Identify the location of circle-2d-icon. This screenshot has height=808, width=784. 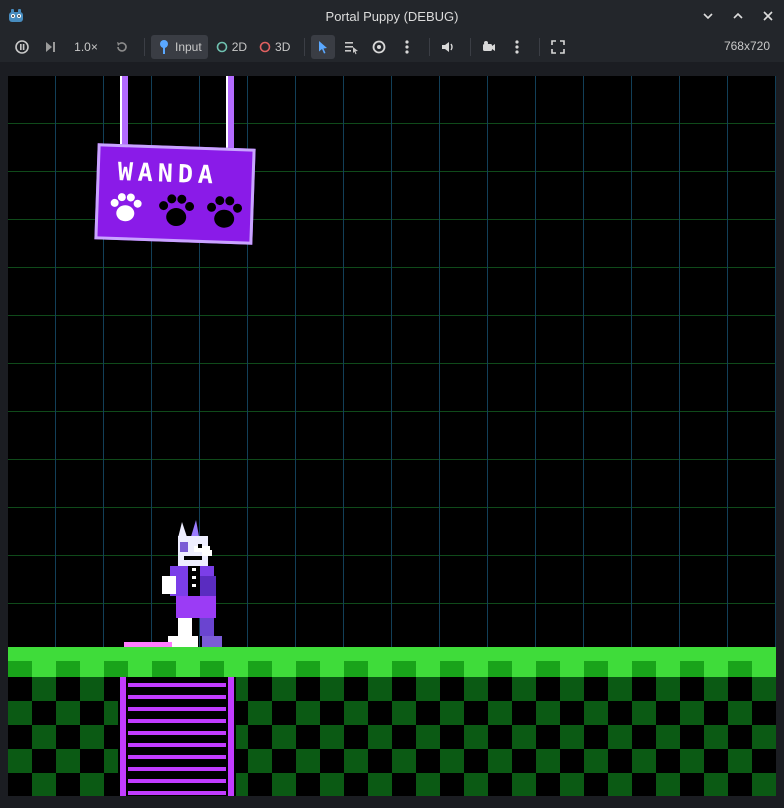
(222, 47).